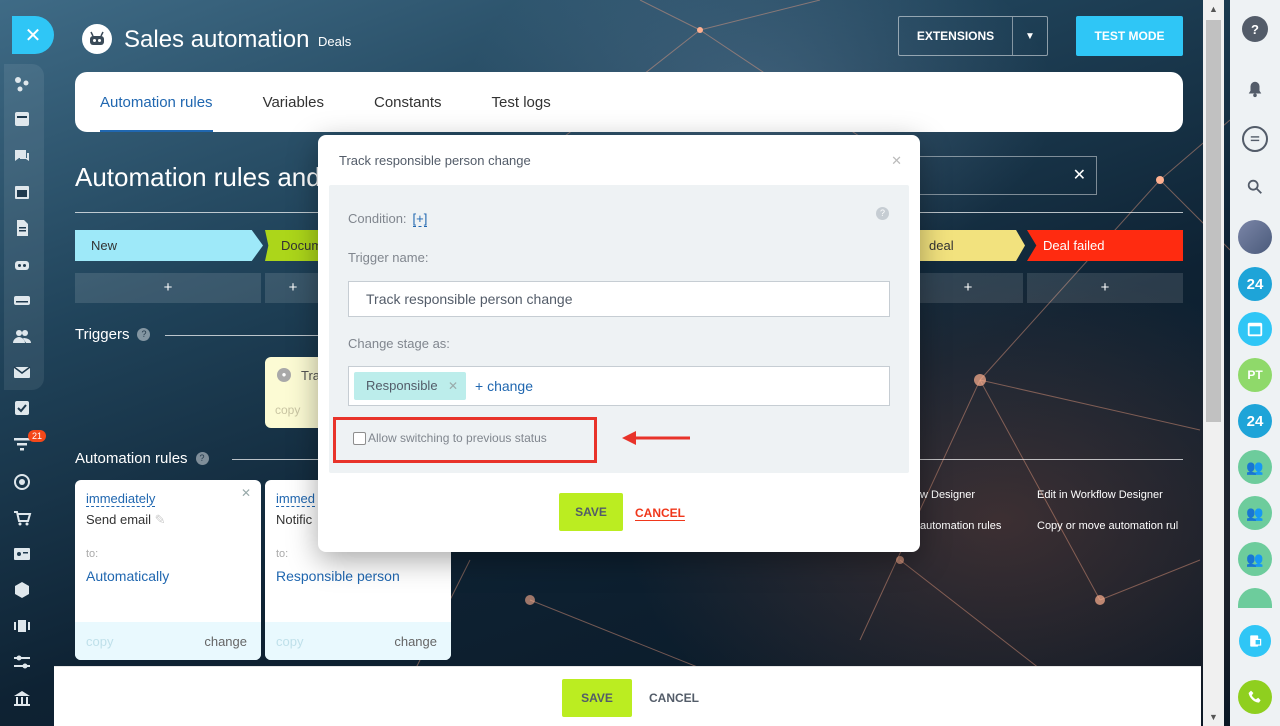 Image resolution: width=1280 pixels, height=726 pixels. Describe the element at coordinates (410, 386) in the screenshot. I see `responsible-tag: Responsible ✕` at that location.